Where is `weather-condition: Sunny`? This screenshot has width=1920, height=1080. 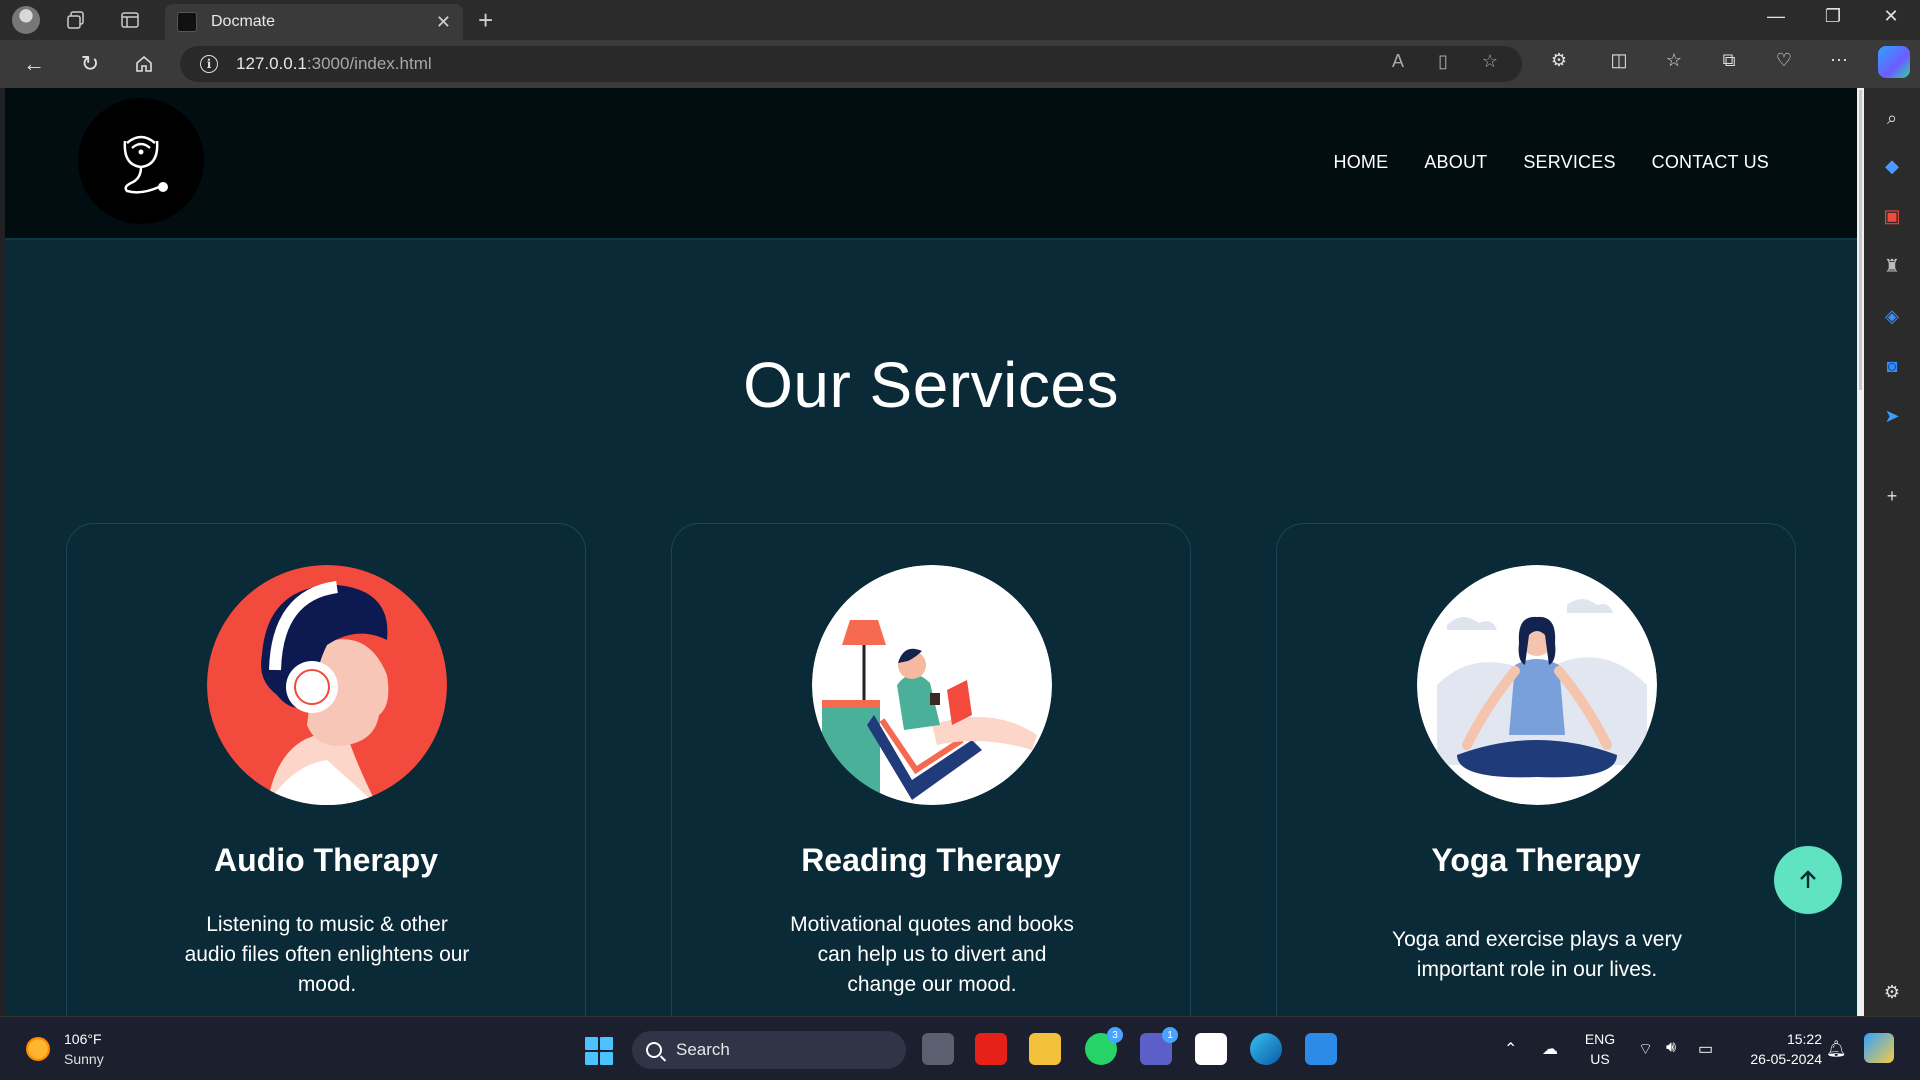
weather-condition: Sunny is located at coordinates (84, 1059).